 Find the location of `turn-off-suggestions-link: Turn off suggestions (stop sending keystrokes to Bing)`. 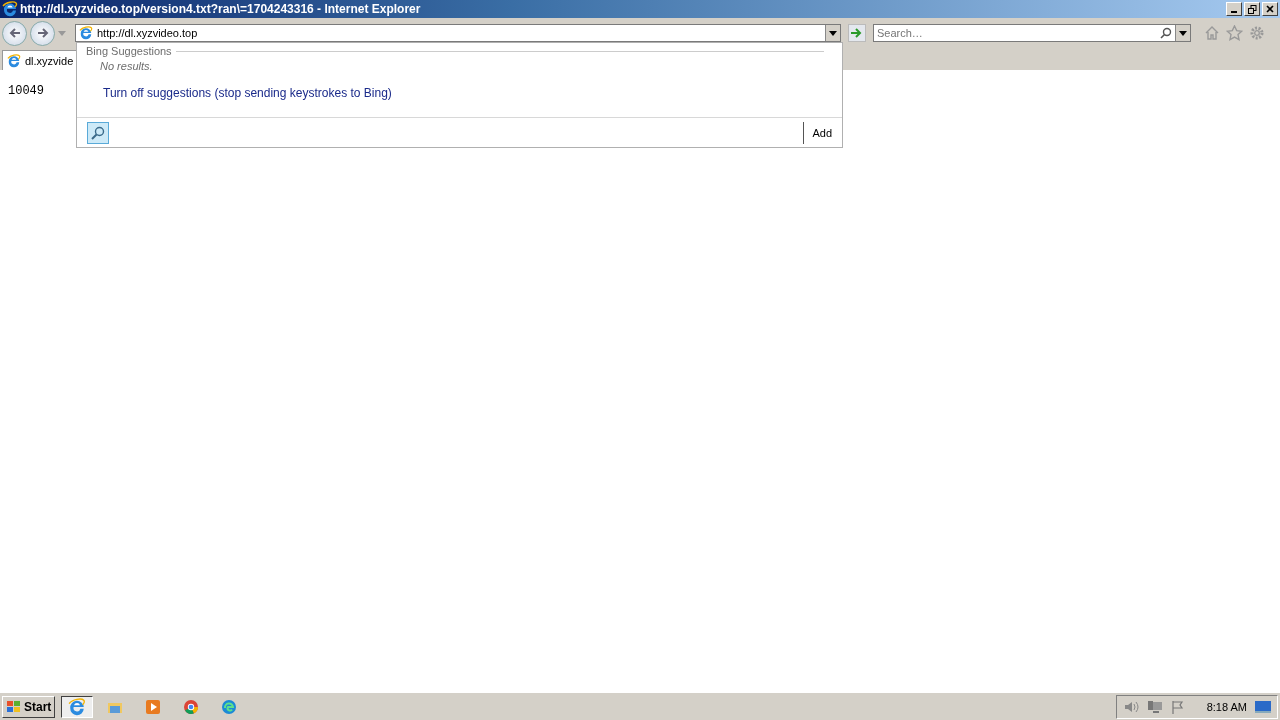

turn-off-suggestions-link: Turn off suggestions (stop sending keystrokes to Bing) is located at coordinates (247, 93).